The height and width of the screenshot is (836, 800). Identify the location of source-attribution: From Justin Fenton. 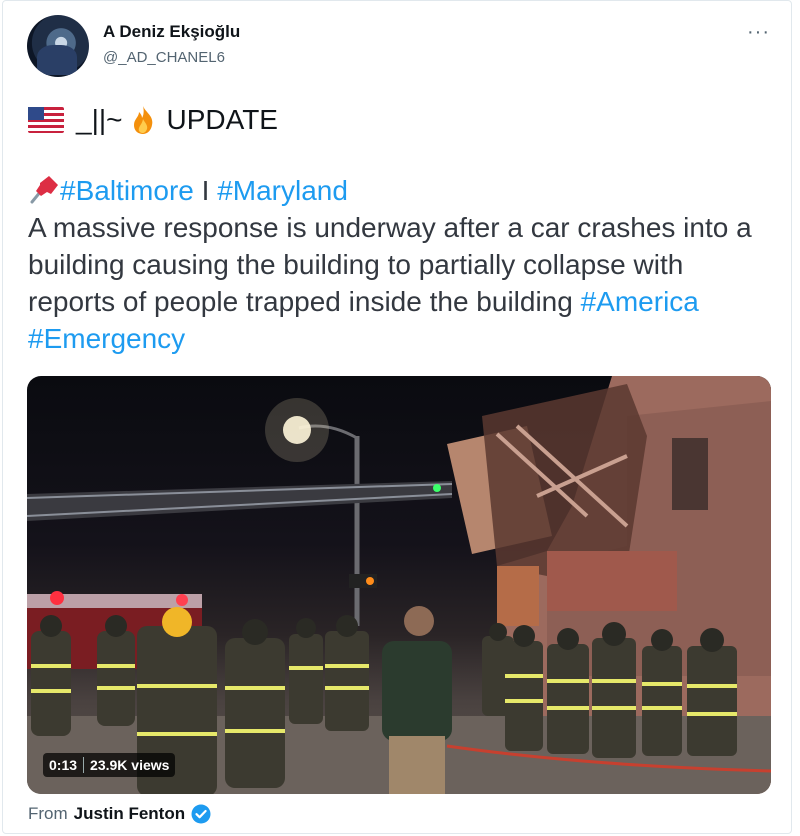
(119, 814).